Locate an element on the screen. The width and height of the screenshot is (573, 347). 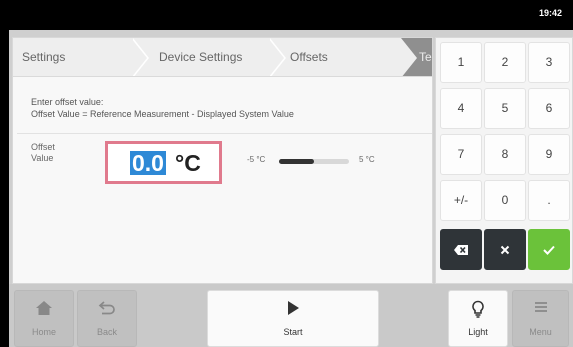
breadcrumb-item-device-settings: Device Settings is located at coordinates (200, 57).